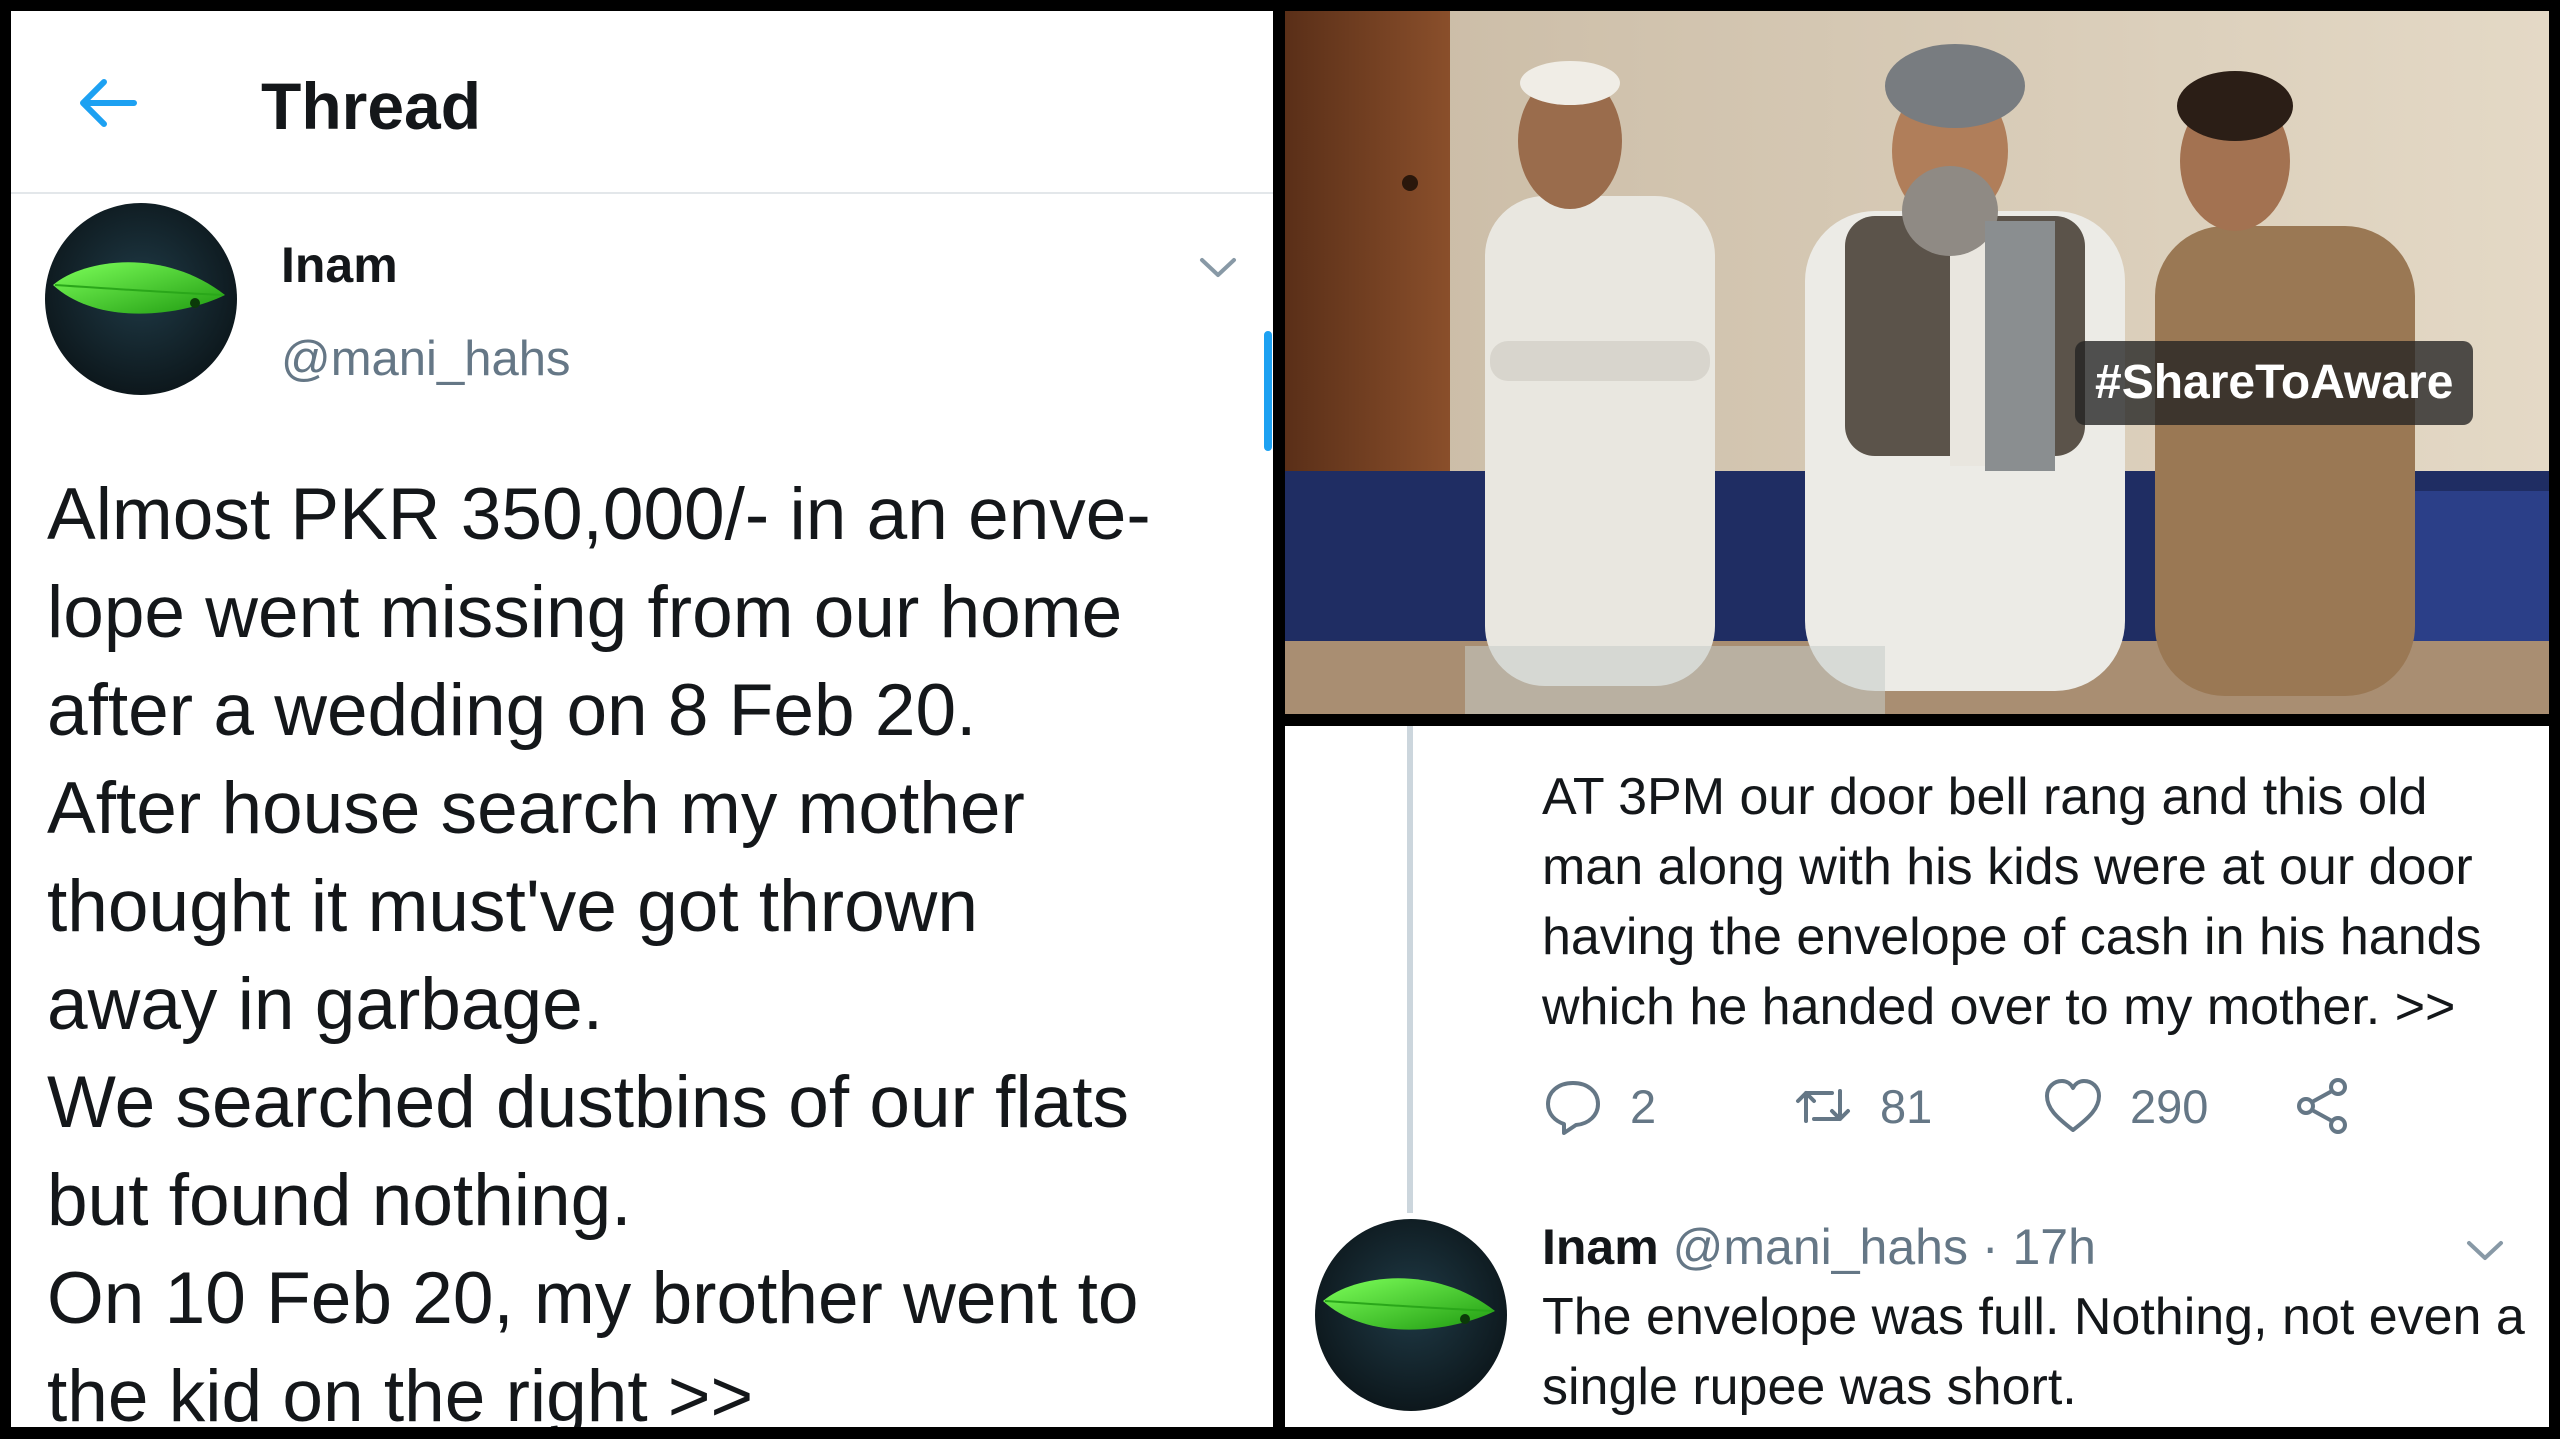 This screenshot has width=2560, height=1439. I want to click on tweet-timestamp: 17h, so click(2053, 1247).